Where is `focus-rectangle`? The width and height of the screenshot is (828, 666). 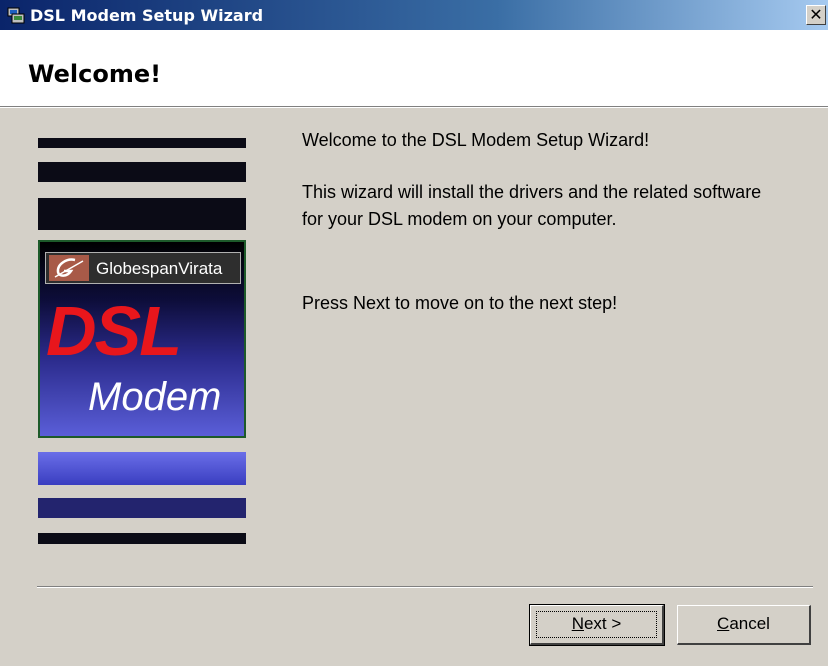
focus-rectangle is located at coordinates (596, 624).